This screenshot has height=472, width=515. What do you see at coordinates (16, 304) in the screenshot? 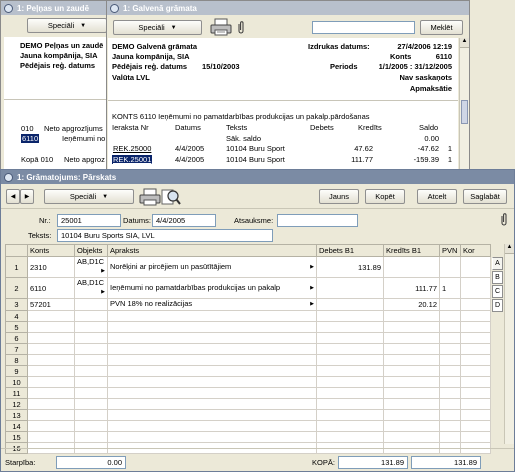
I see `row-number: 3` at bounding box center [16, 304].